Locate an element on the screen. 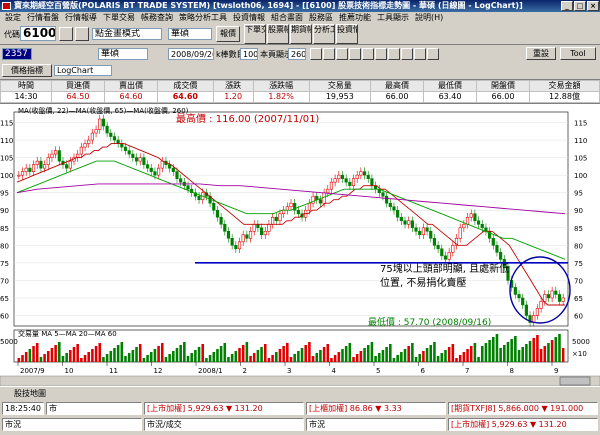 Image resolution: width=600 pixels, height=435 pixels. menu-item-8: 股務區 is located at coordinates (321, 17).